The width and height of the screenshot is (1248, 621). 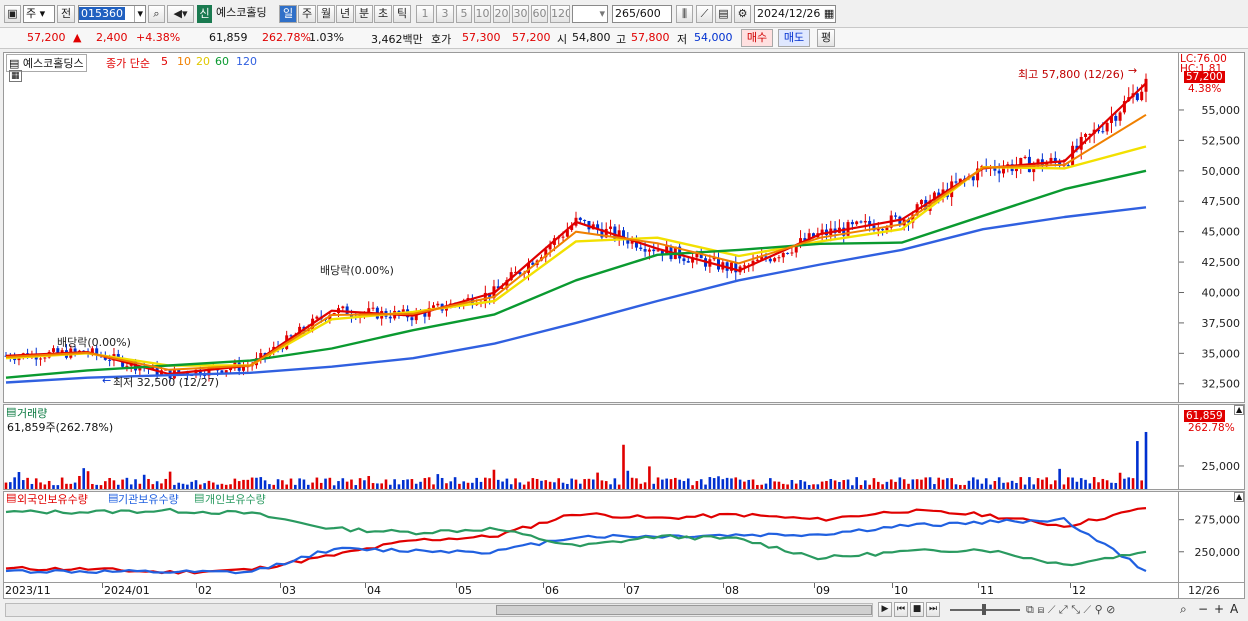 I want to click on zoom-out-icon: ⌕, so click(x=1183, y=609).